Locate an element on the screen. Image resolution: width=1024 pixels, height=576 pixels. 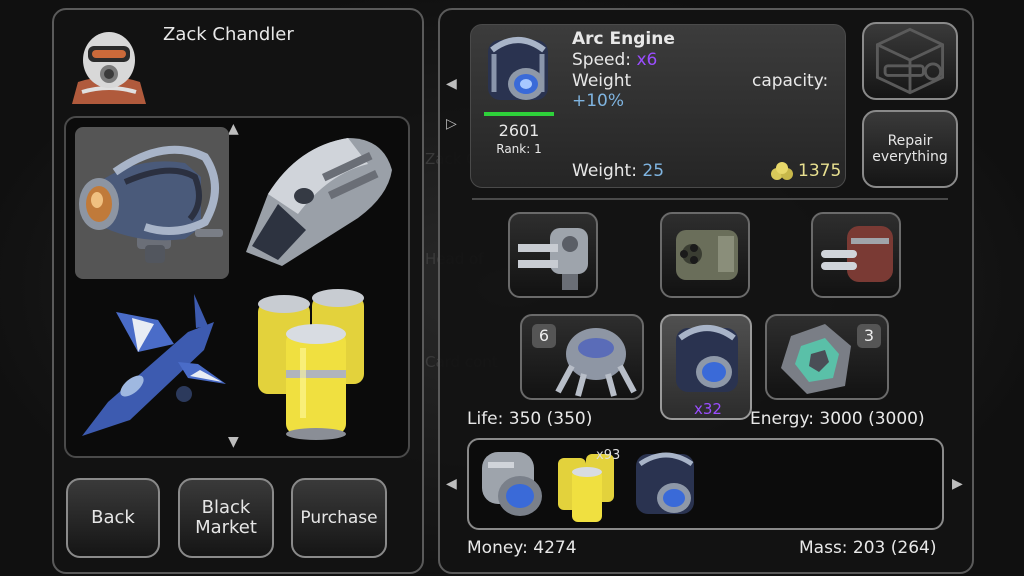
weight-text: Weight: is located at coordinates (604, 171).